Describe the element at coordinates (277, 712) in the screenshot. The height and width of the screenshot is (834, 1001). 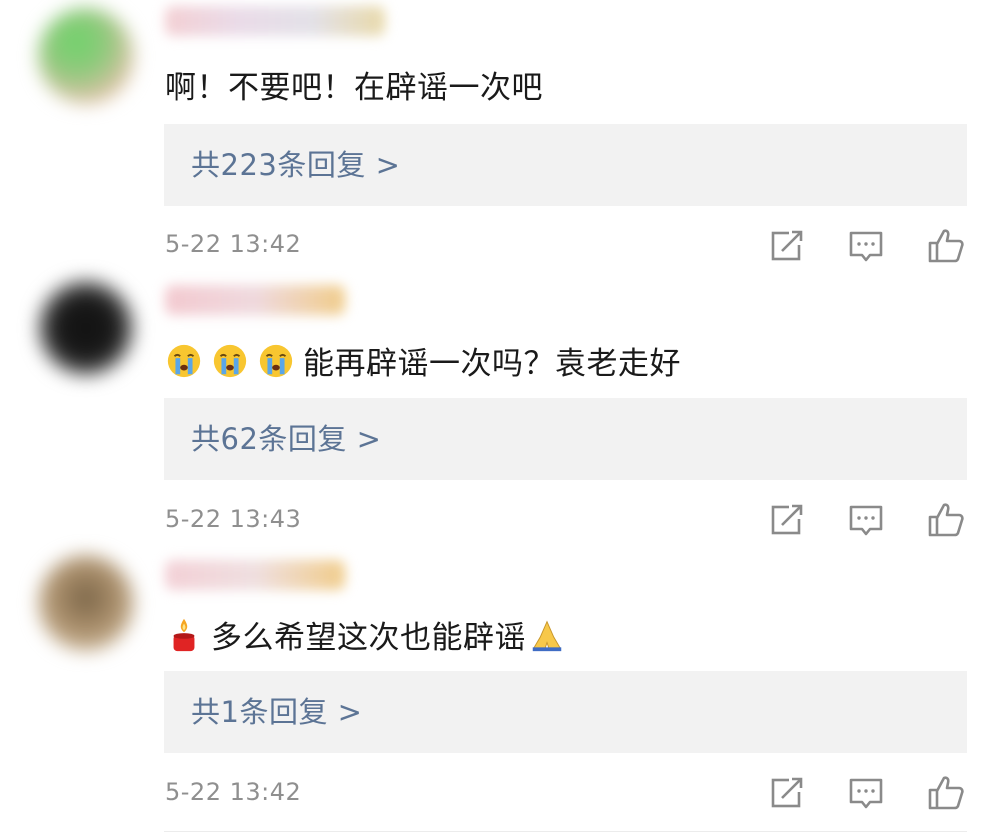
I see `reply-count-label: 共1条回复 >` at that location.